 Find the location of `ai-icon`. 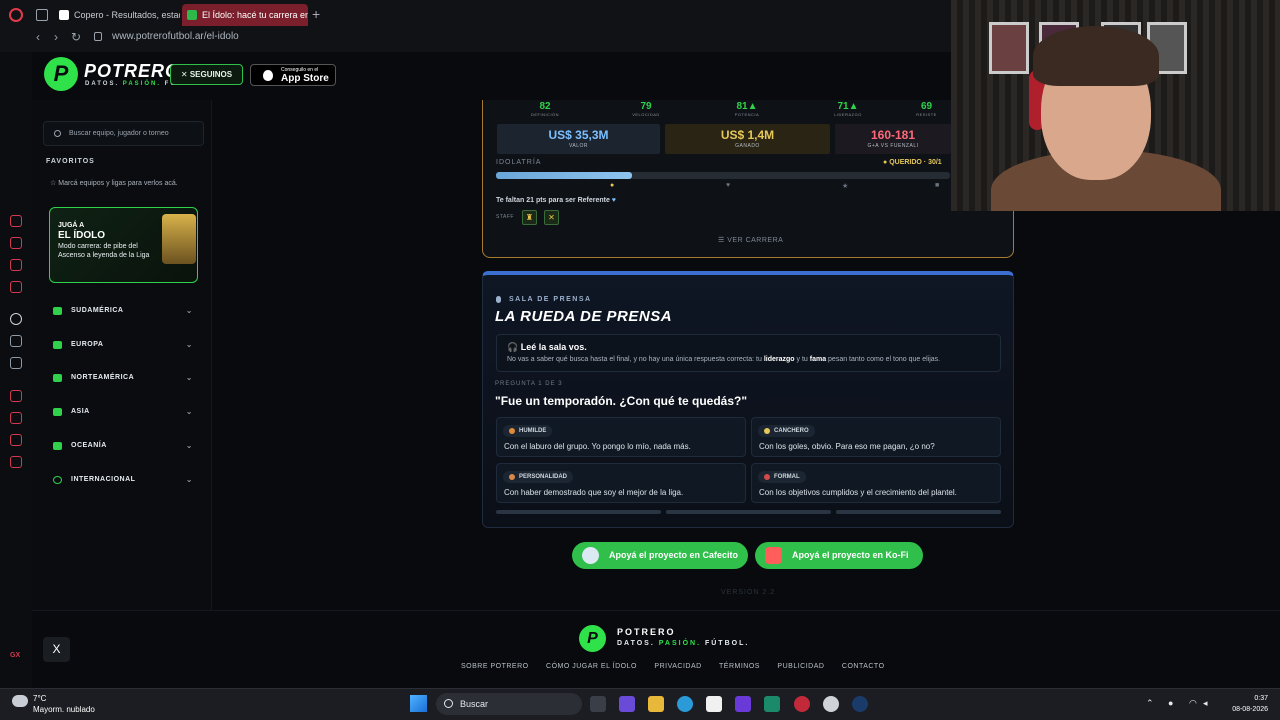

ai-icon is located at coordinates (16, 319).